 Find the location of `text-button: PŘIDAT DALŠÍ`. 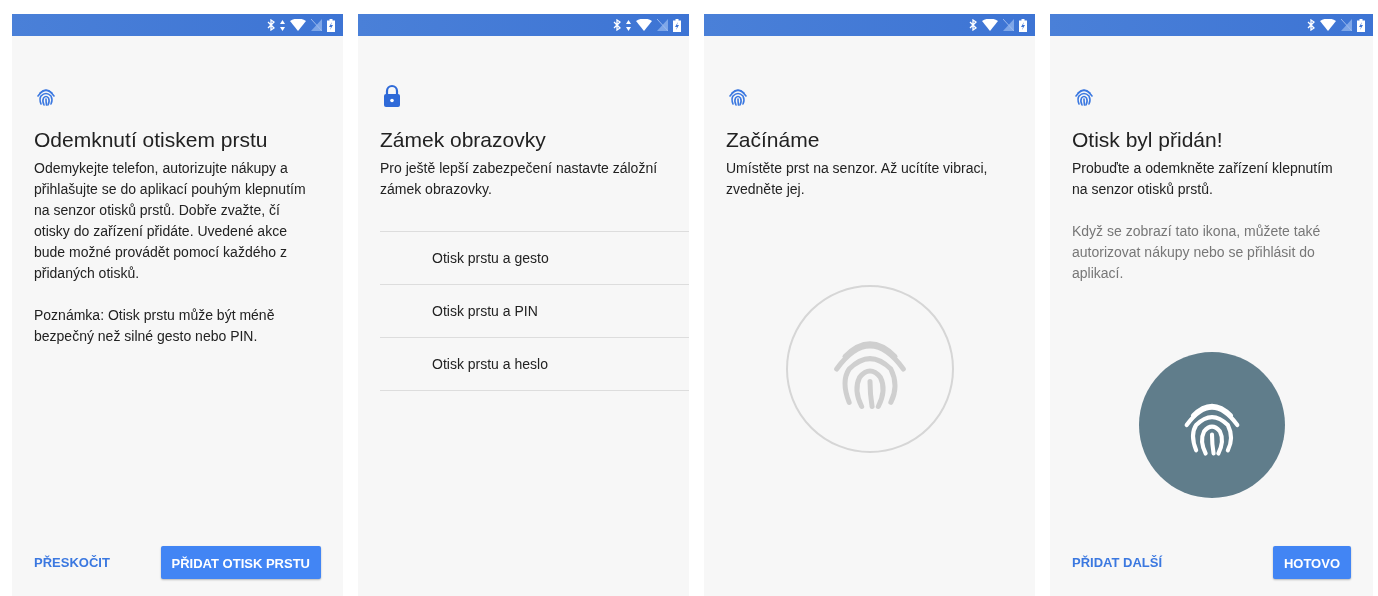

text-button: PŘIDAT DALŠÍ is located at coordinates (1117, 562).